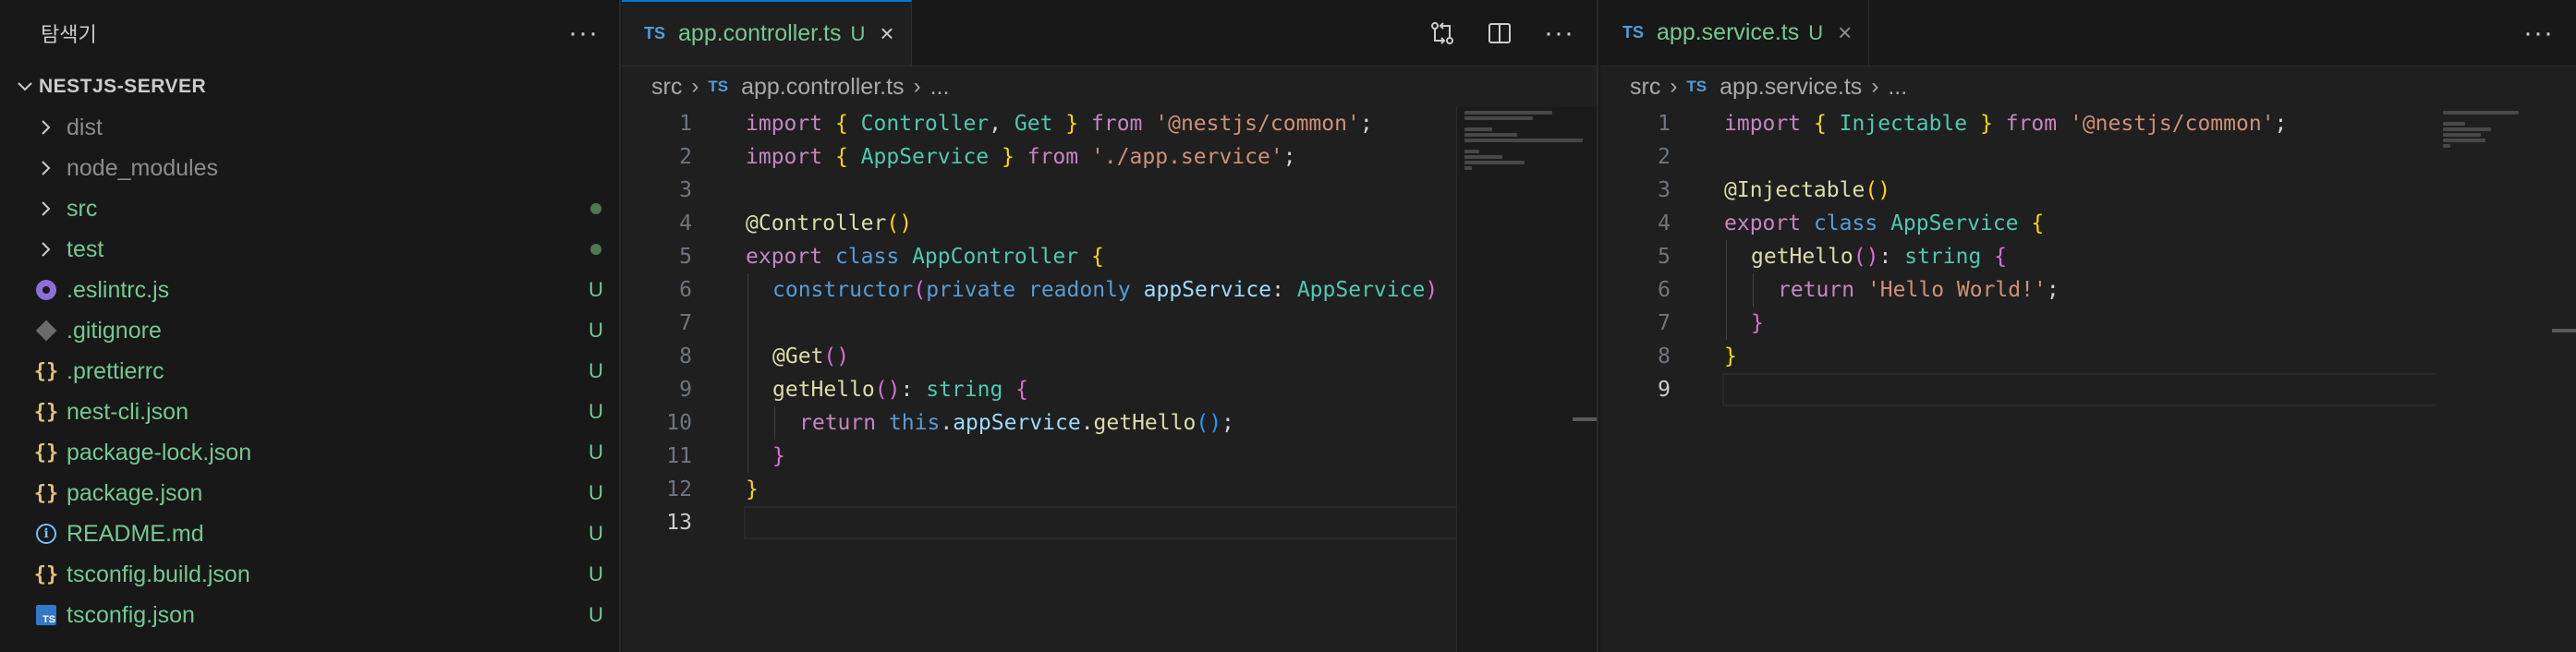 The image size is (2576, 652). What do you see at coordinates (679, 423) in the screenshot?
I see `line-number: 10` at bounding box center [679, 423].